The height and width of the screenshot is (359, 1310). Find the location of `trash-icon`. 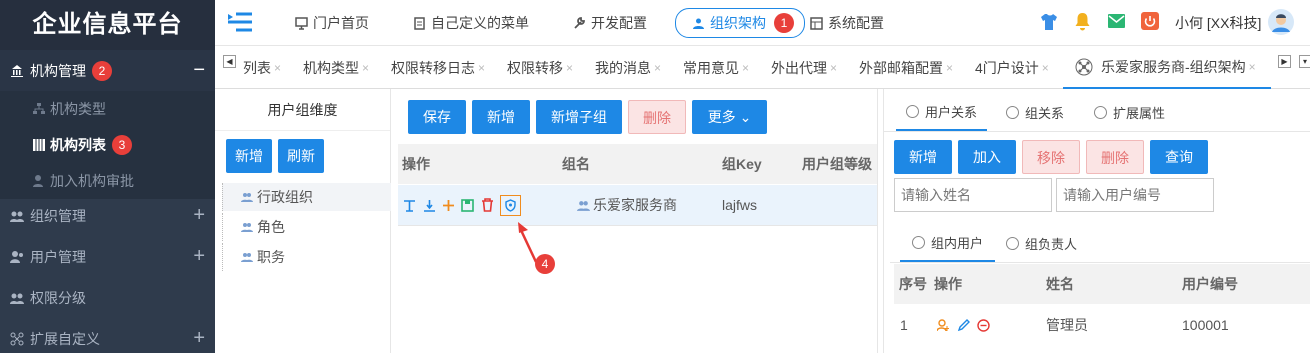

trash-icon is located at coordinates (487, 205).